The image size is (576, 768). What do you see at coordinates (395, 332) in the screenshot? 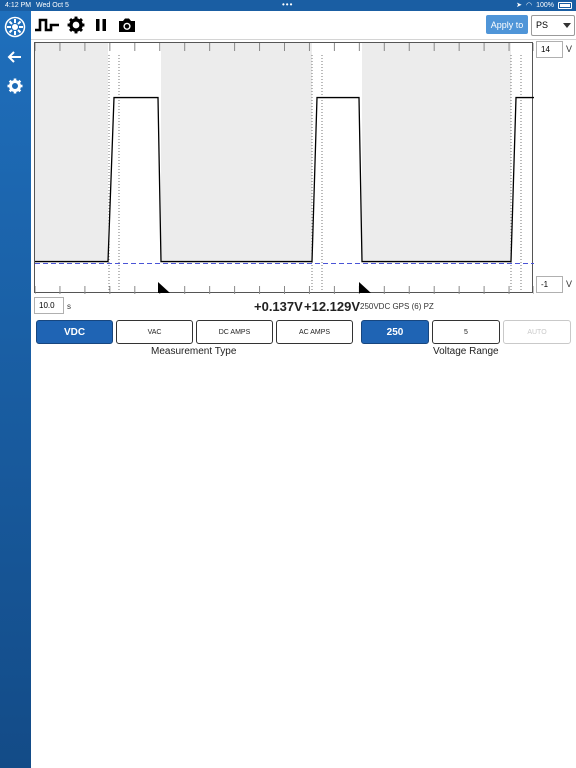
I see `range-250-button: 250` at bounding box center [395, 332].